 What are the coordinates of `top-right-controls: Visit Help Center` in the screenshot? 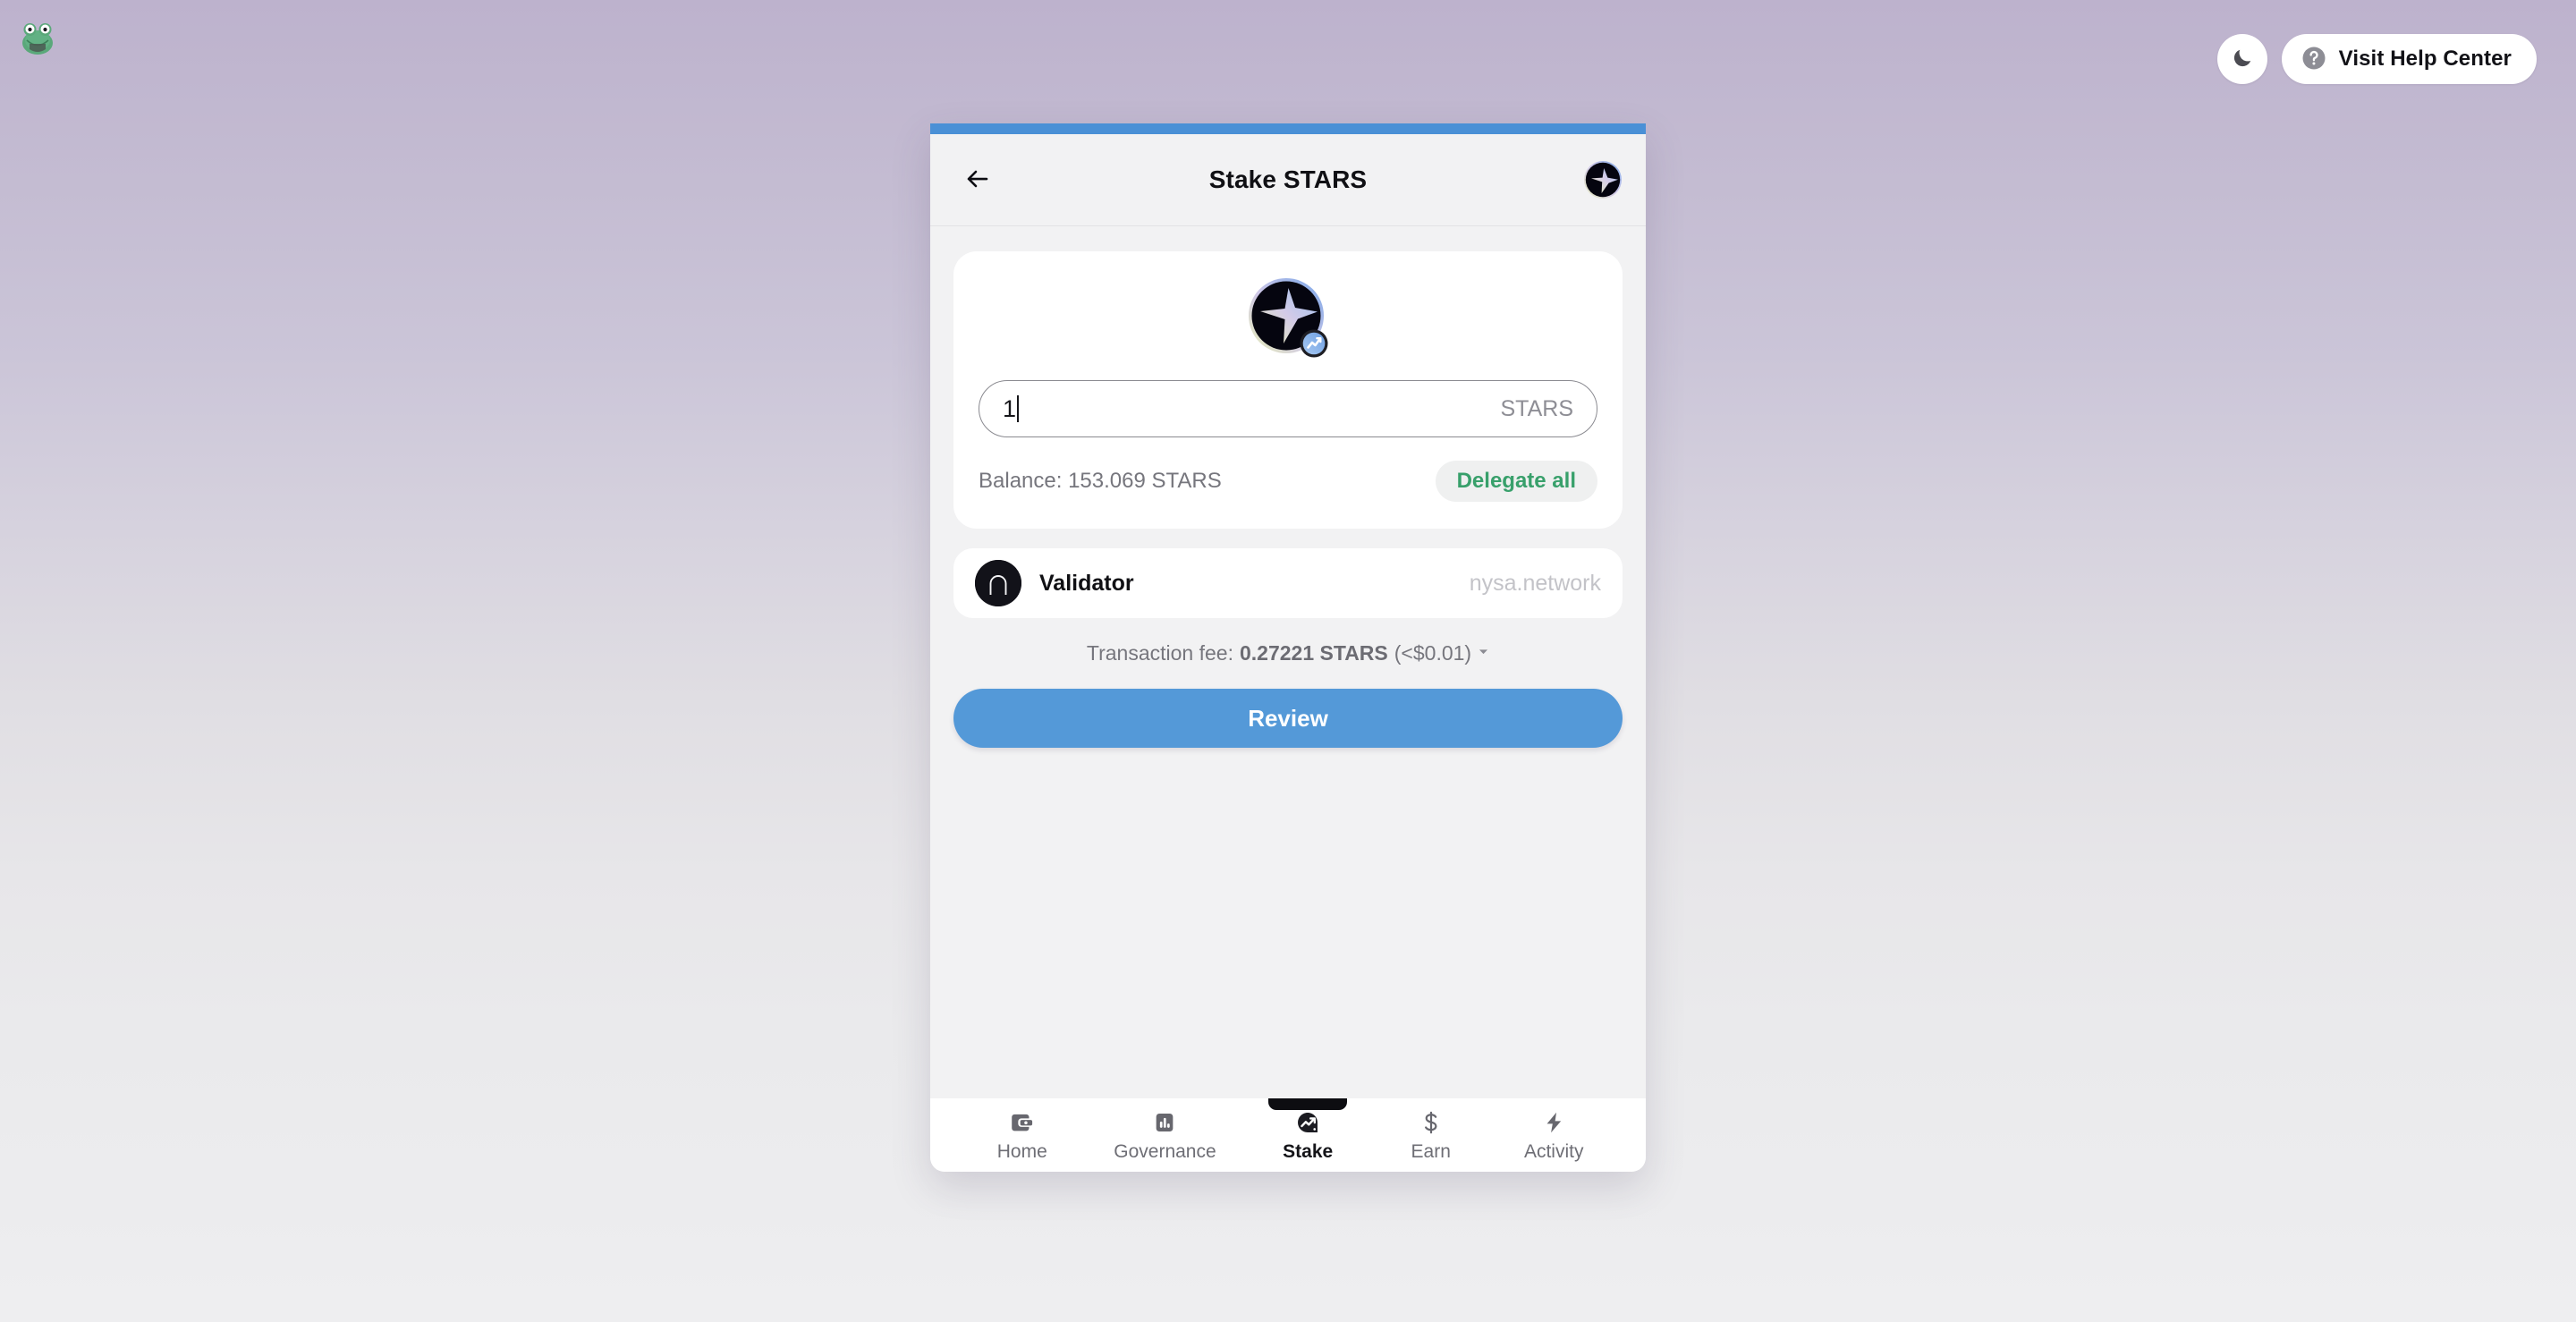 It's located at (2376, 59).